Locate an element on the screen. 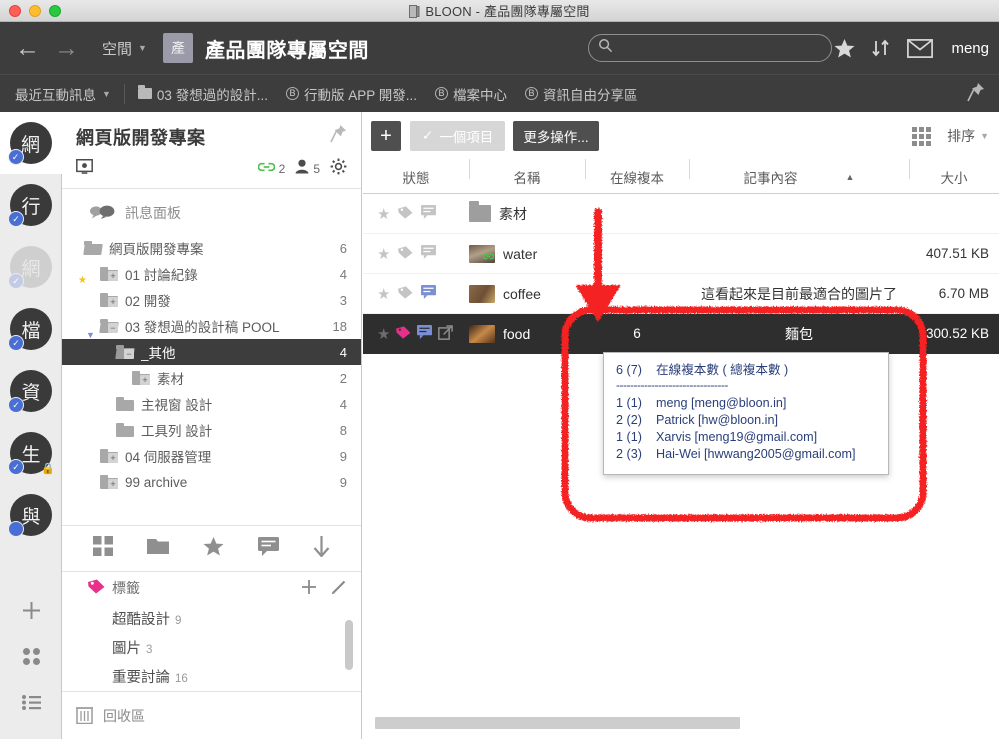 This screenshot has width=999, height=739. sort-button: 排序 ▼ is located at coordinates (968, 136).